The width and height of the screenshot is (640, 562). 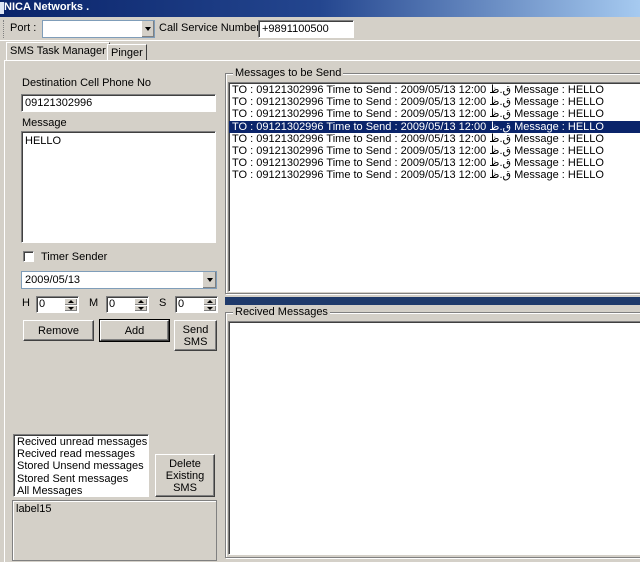 I want to click on filter-item: Recived read messages, so click(x=81, y=454).